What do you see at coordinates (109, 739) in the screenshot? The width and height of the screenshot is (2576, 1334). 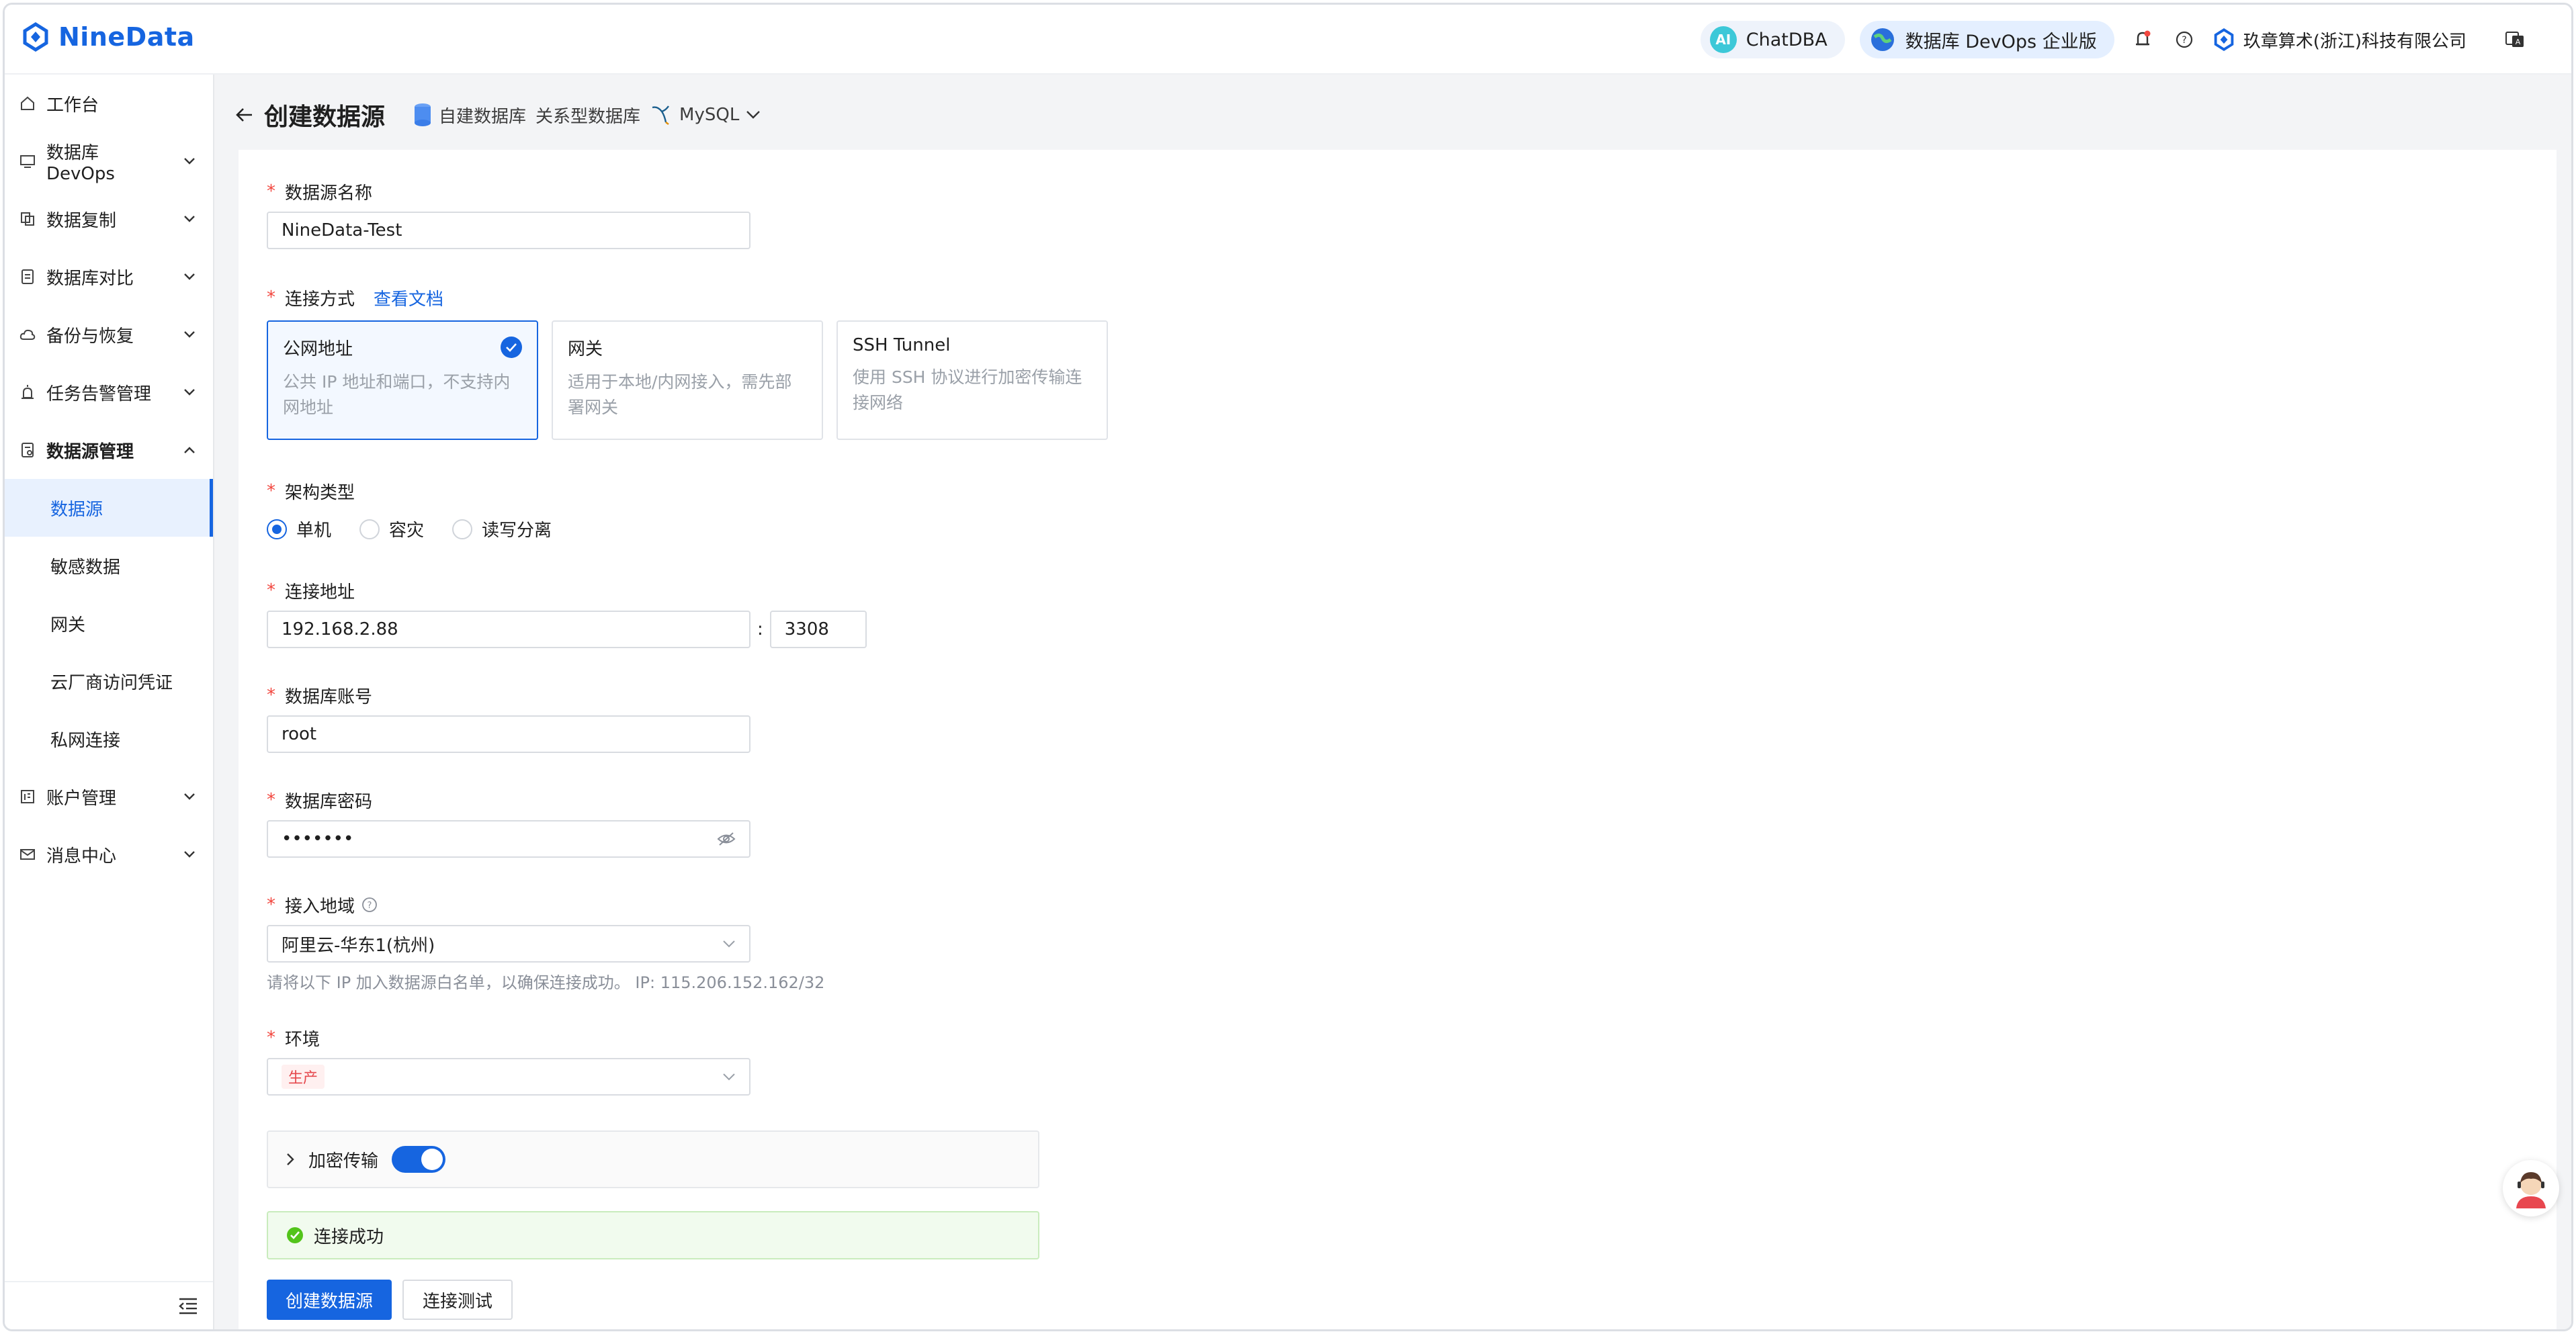 I see `sidebar-subitem-private-link: 私网连接` at bounding box center [109, 739].